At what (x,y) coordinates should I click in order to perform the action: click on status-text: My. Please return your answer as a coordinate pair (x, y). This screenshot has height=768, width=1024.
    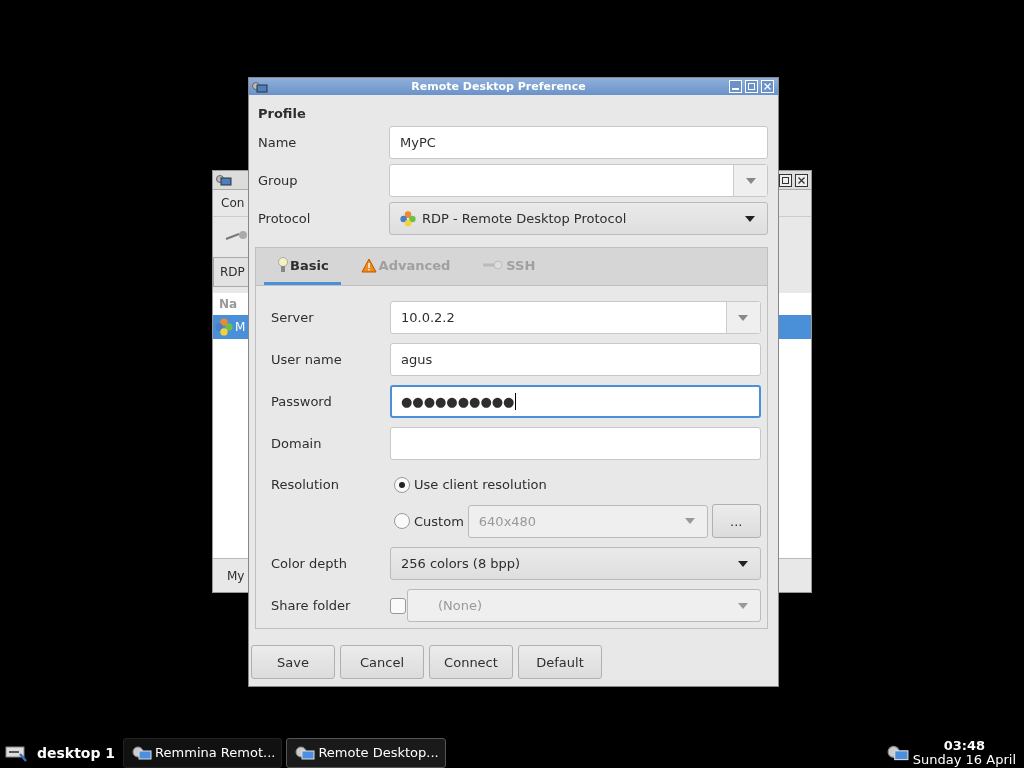
    Looking at the image, I should click on (236, 575).